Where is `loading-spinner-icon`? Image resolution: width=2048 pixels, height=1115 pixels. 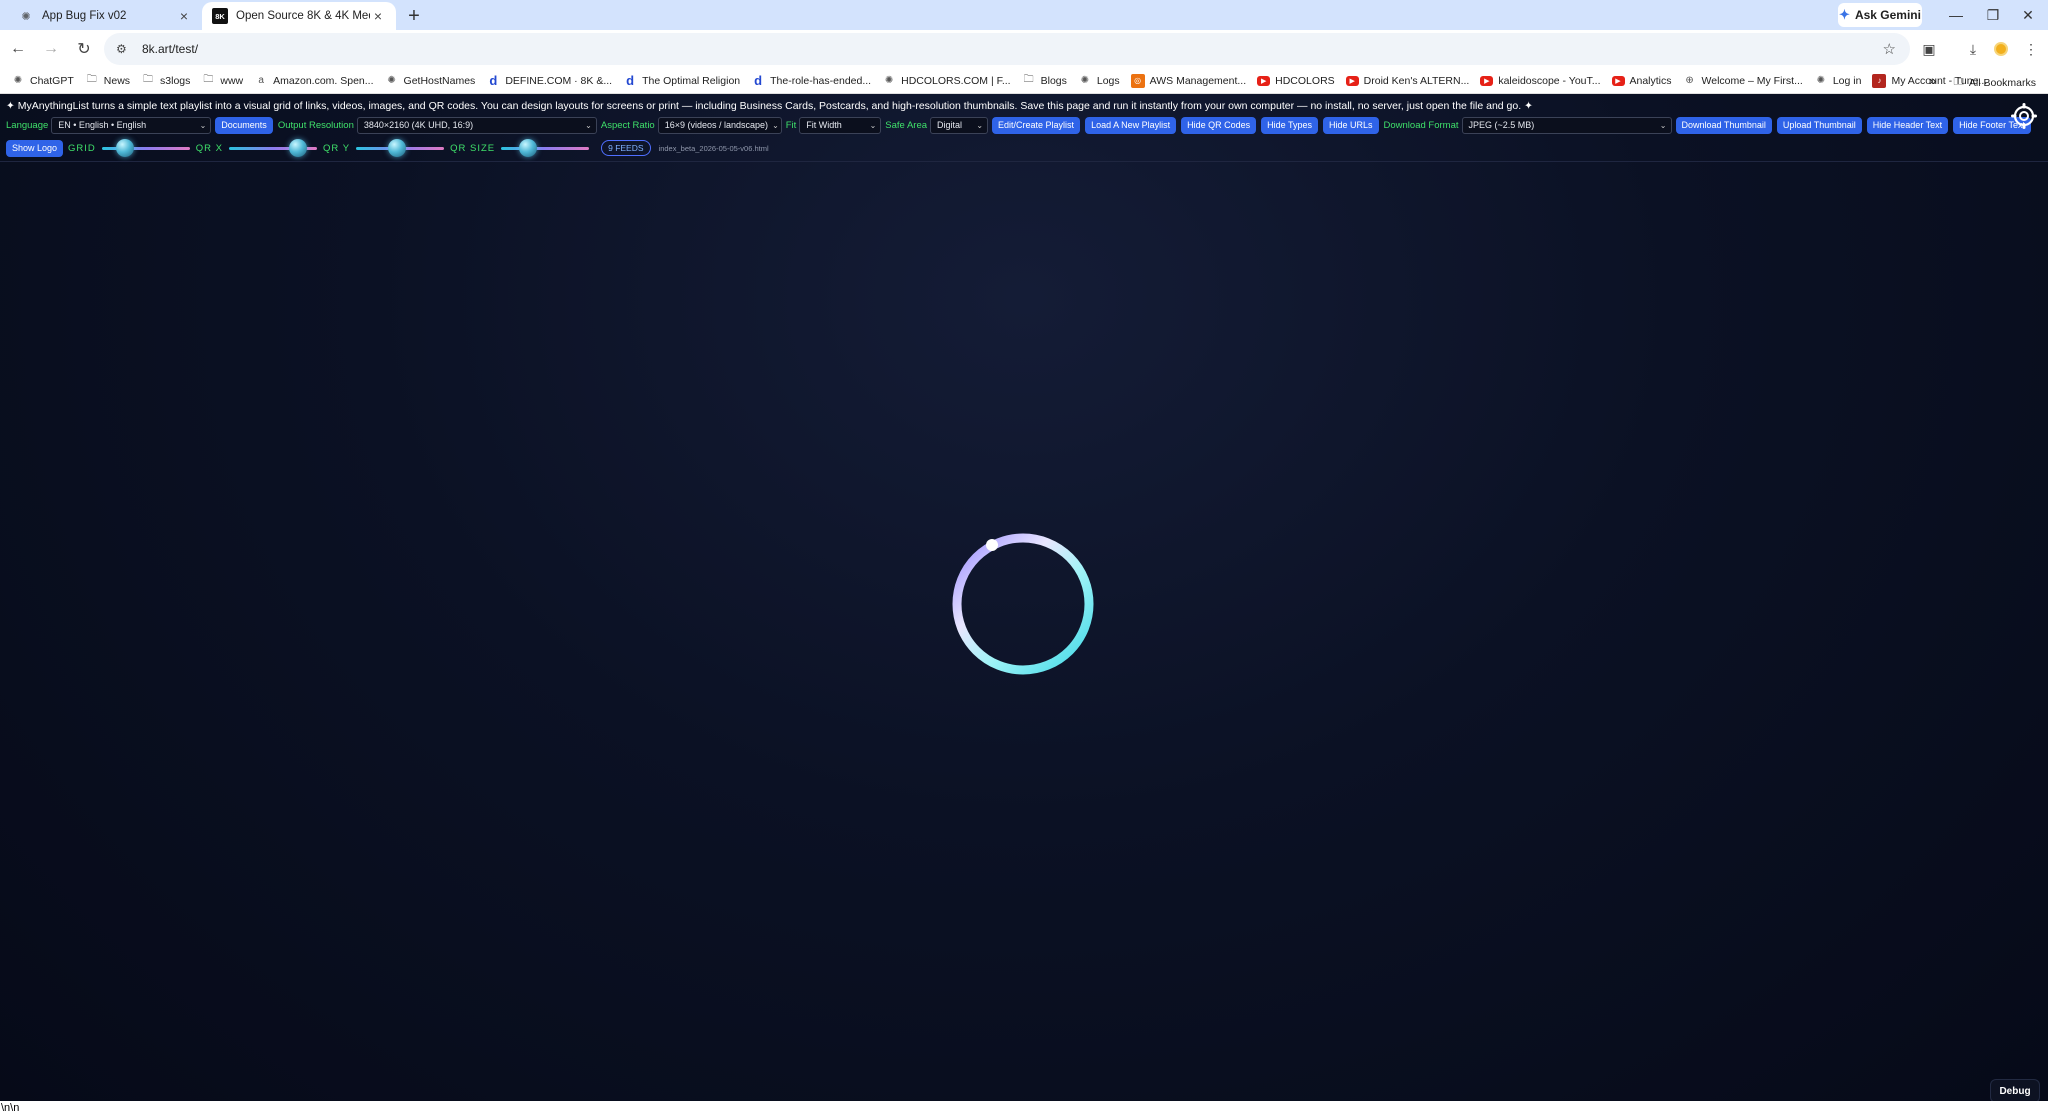 loading-spinner-icon is located at coordinates (1023, 604).